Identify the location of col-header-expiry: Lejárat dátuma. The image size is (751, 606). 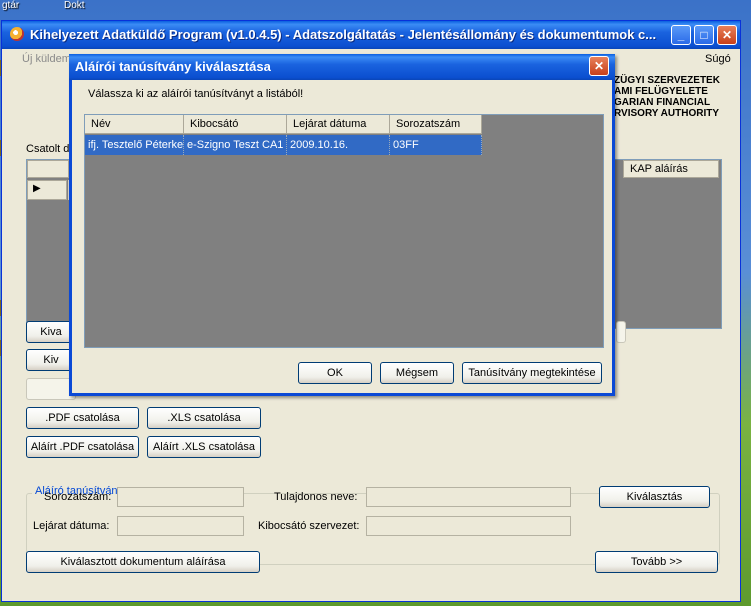
(338, 124).